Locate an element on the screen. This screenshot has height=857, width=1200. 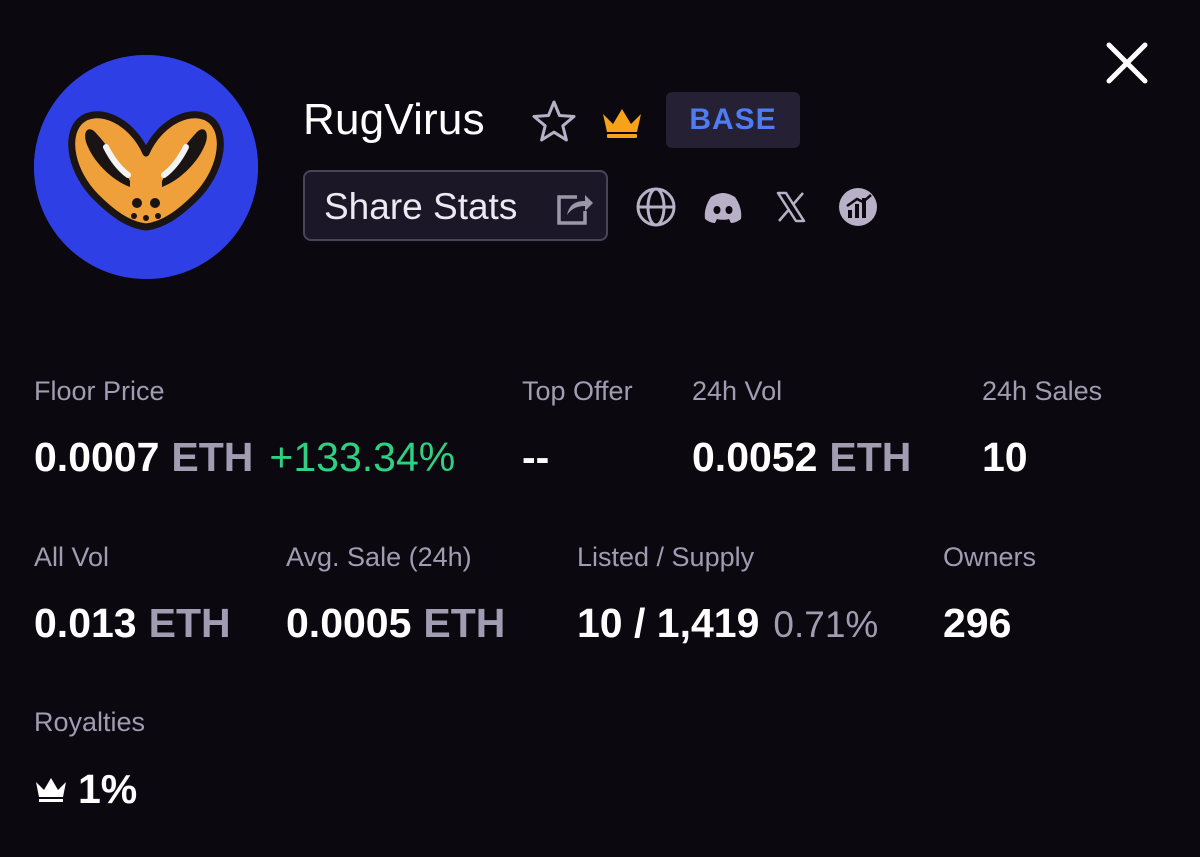
royalties-label: Royalties is located at coordinates (90, 722).